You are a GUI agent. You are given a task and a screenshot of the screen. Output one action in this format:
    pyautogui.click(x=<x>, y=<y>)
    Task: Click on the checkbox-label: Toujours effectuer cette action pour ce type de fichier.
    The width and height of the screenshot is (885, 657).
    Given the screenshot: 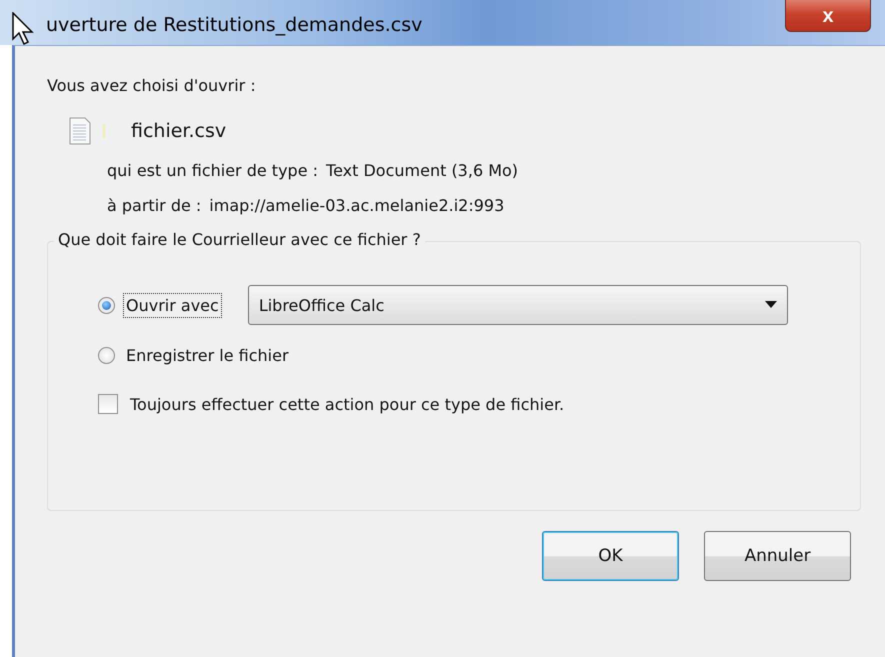 What is the action you would take?
    pyautogui.click(x=347, y=404)
    